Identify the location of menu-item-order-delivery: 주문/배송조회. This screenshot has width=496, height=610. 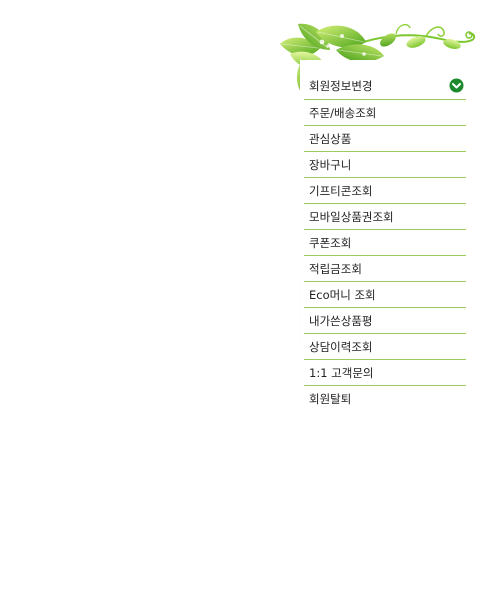
(385, 113).